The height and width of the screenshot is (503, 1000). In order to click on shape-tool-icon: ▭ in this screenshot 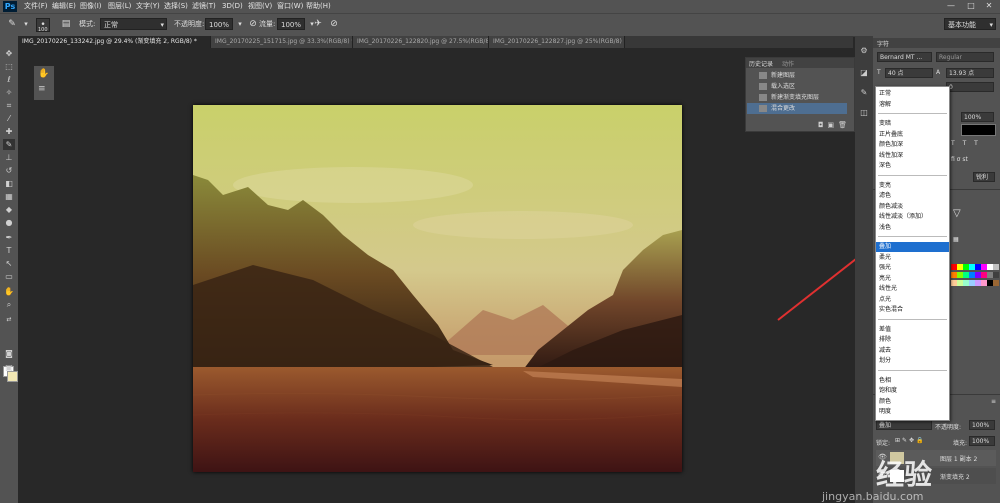, I will do `click(9, 276)`.